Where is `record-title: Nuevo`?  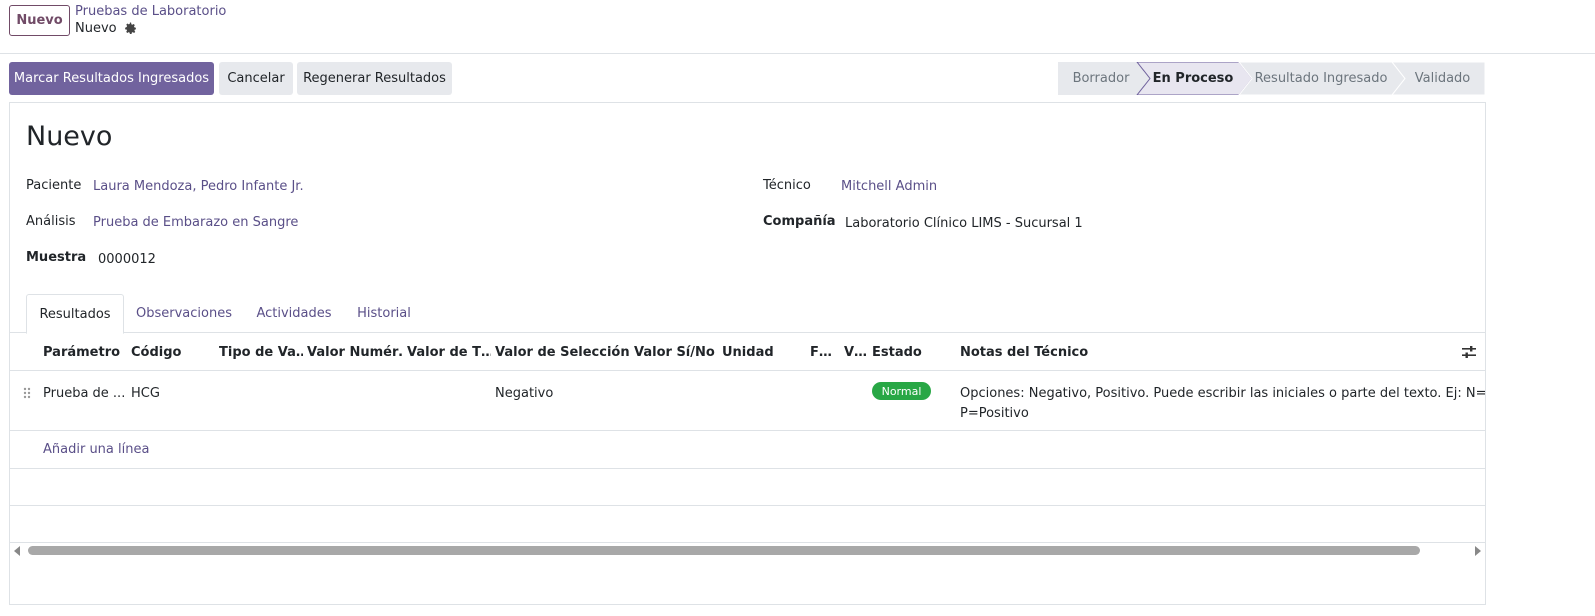
record-title: Nuevo is located at coordinates (69, 136).